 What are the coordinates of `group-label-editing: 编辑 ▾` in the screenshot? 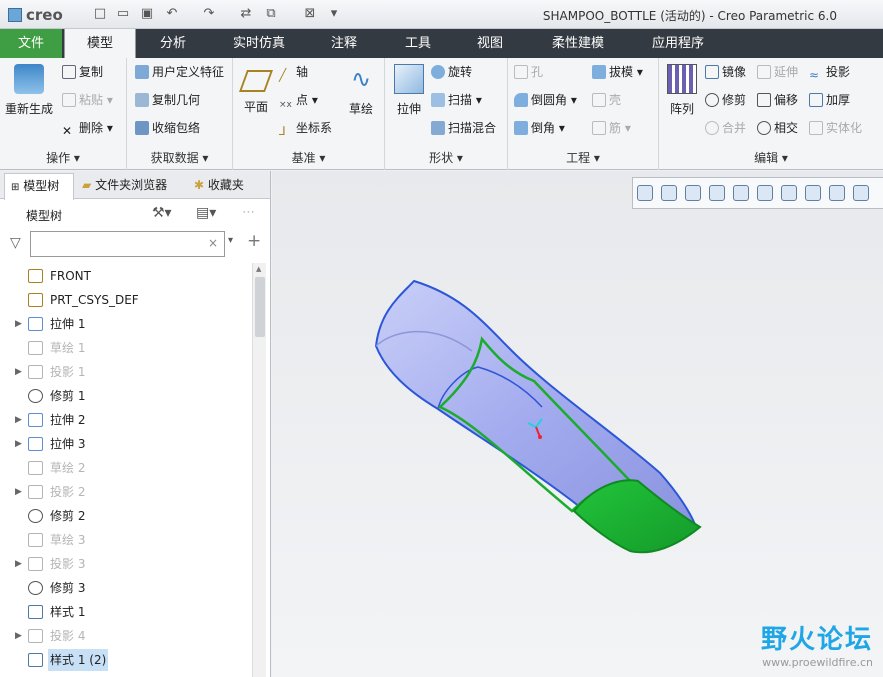 It's located at (771, 157).